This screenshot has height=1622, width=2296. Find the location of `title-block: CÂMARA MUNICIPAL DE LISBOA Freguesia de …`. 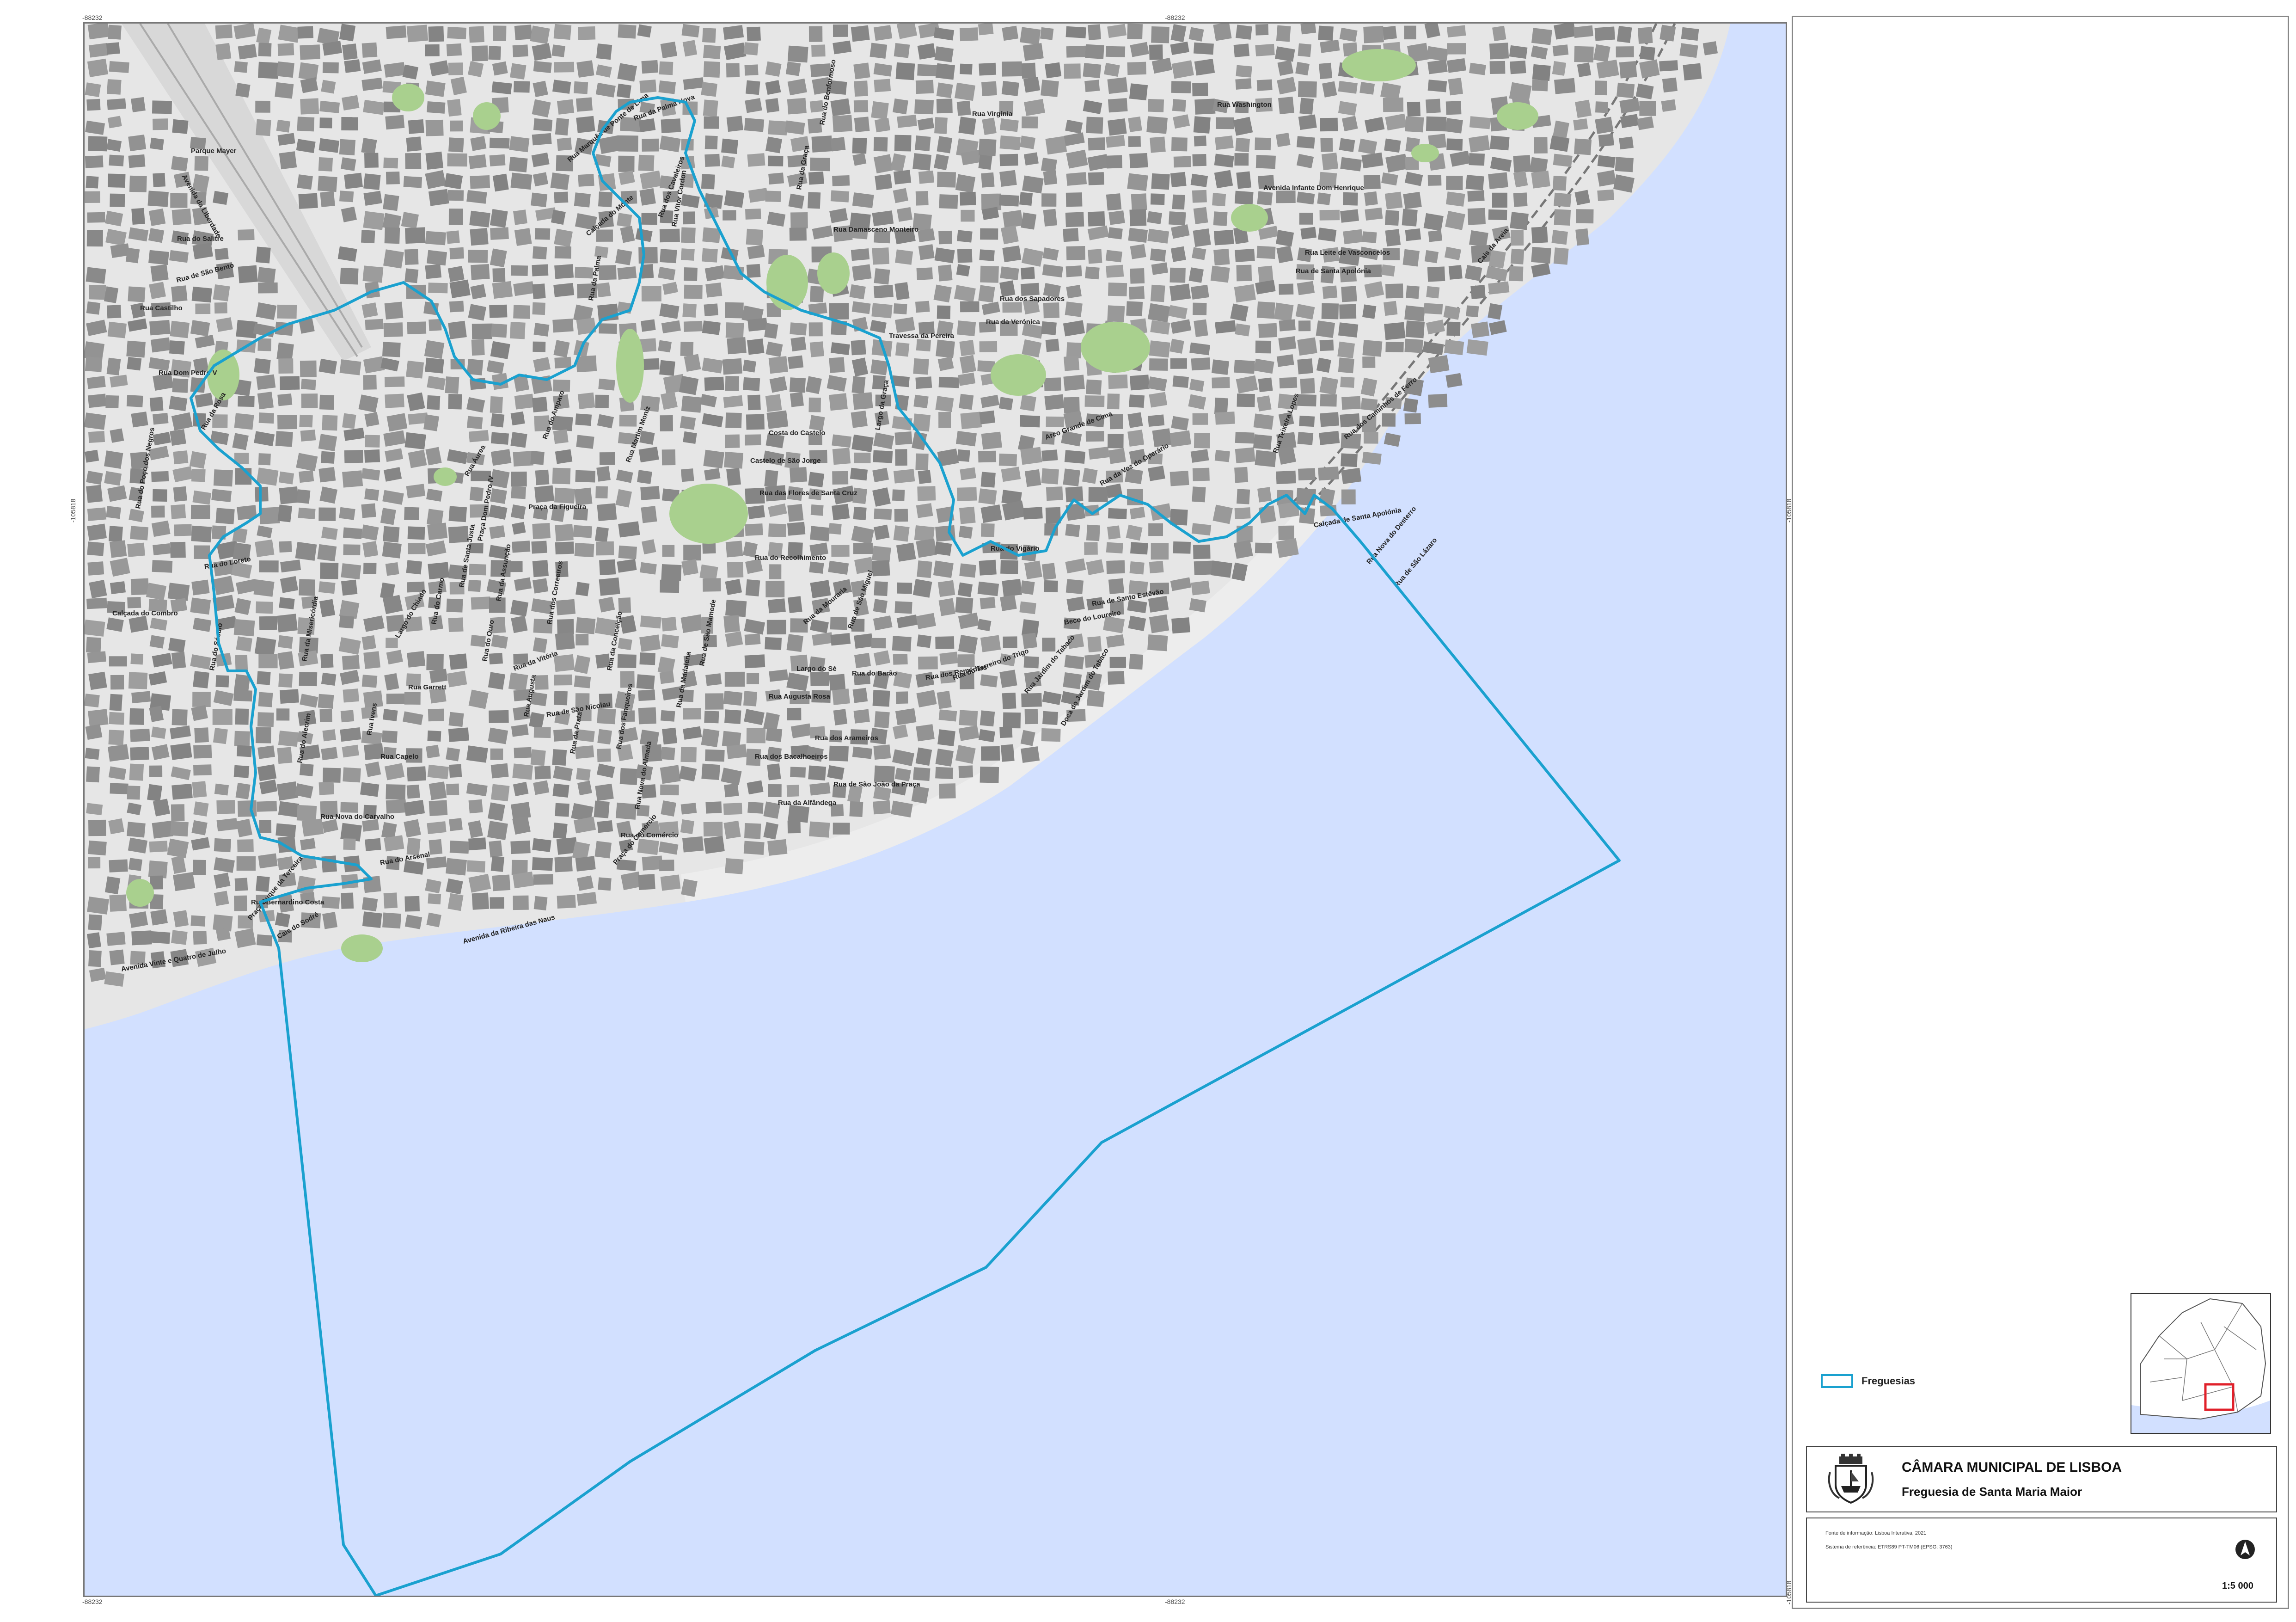

title-block: CÂMARA MUNICIPAL DE LISBOA Freguesia de … is located at coordinates (2041, 1479).